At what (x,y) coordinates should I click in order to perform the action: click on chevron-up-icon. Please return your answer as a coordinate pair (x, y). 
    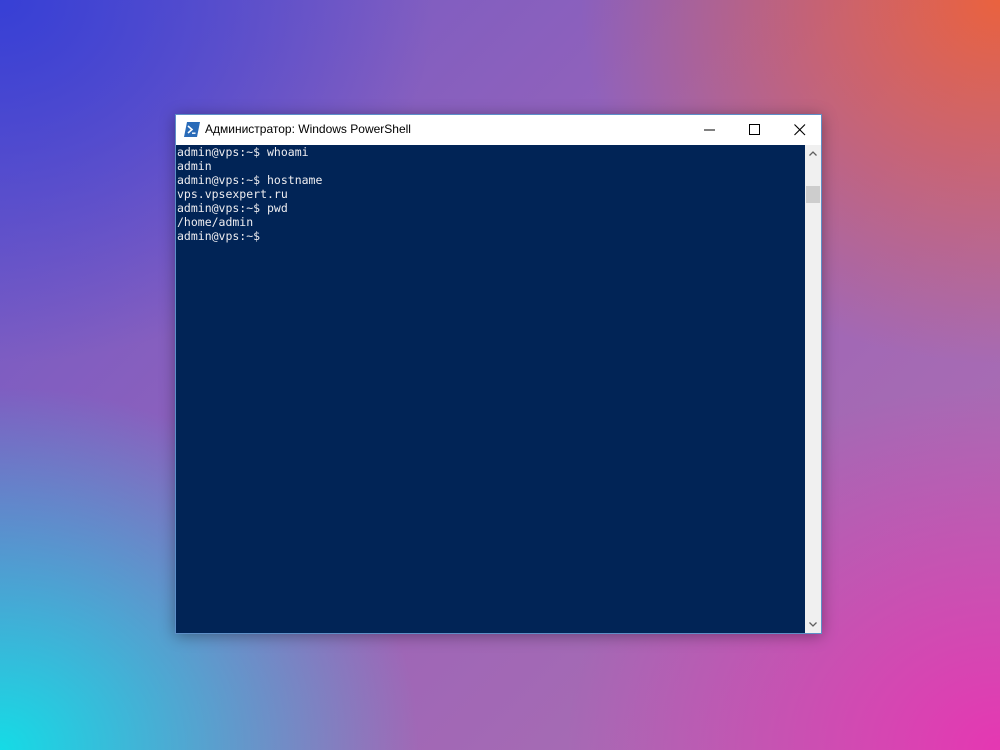
    Looking at the image, I should click on (813, 153).